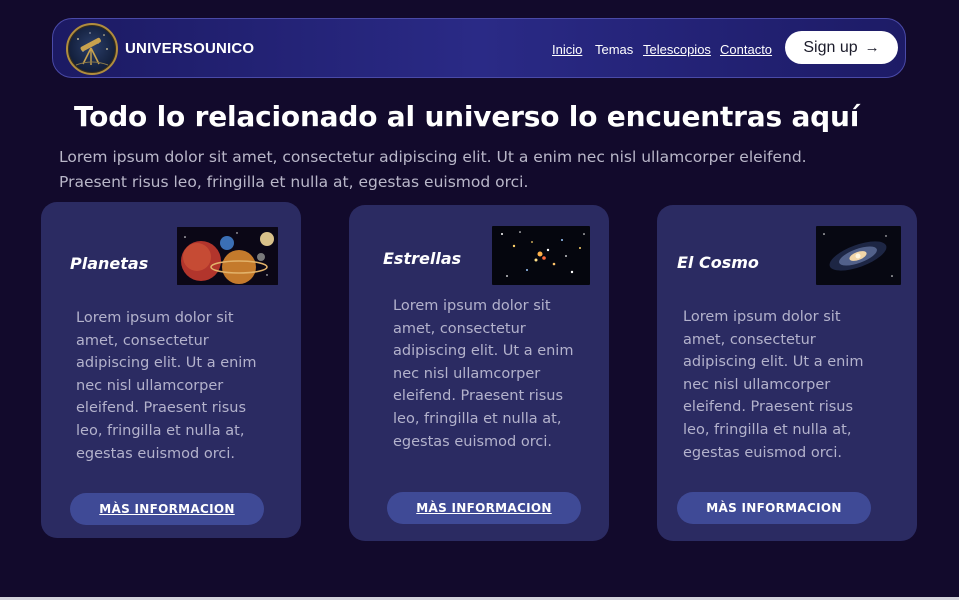 This screenshot has height=600, width=959. Describe the element at coordinates (830, 47) in the screenshot. I see `signup-label: Sign up` at that location.